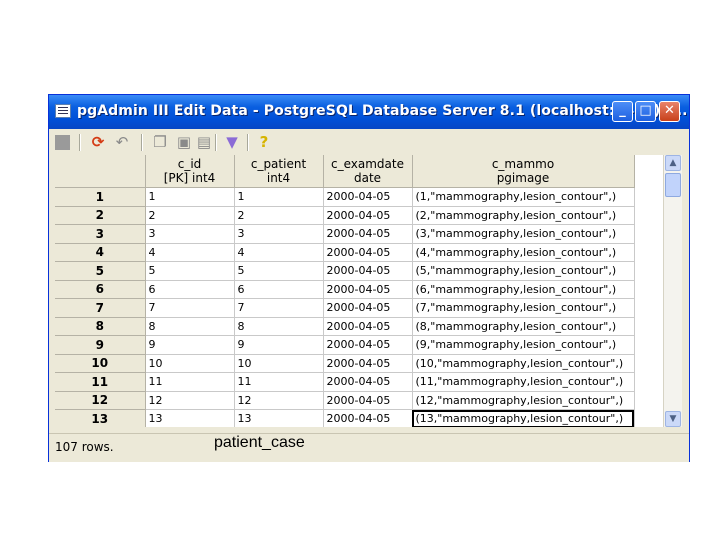  What do you see at coordinates (523, 234) in the screenshot?
I see `cell-c-mammo: (3,"mammography,lesion_contour",)` at bounding box center [523, 234].